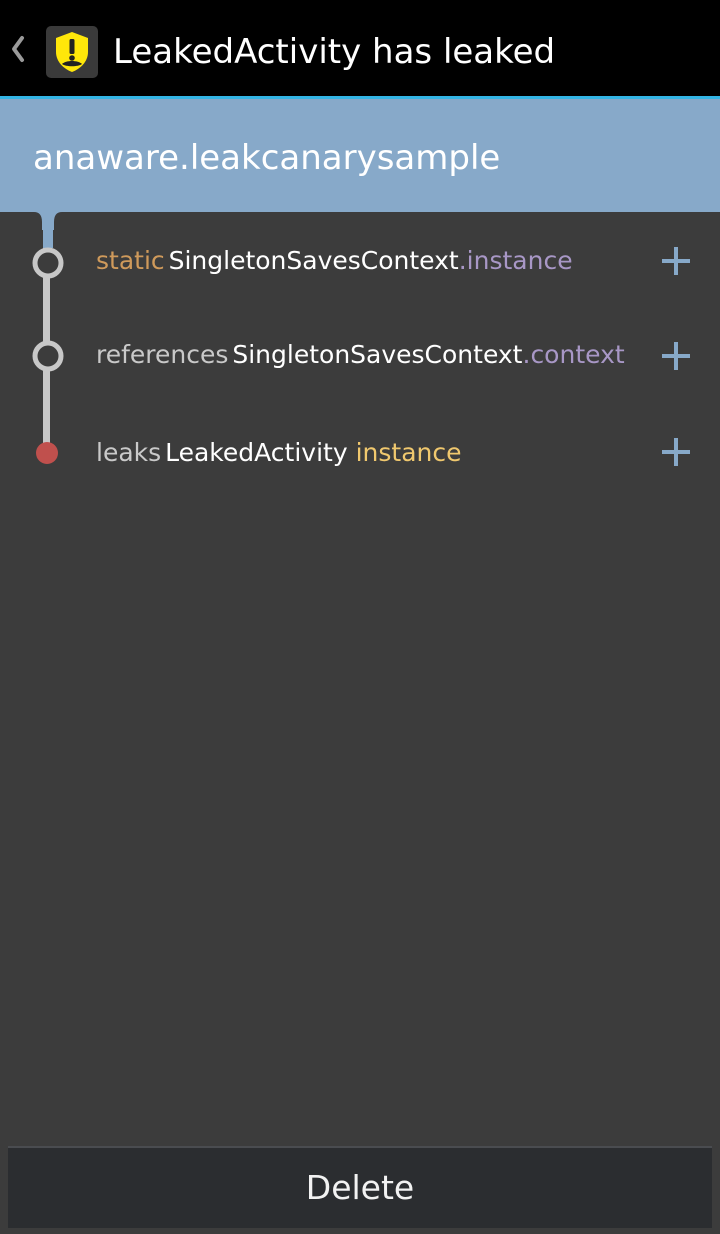  Describe the element at coordinates (18, 49) in the screenshot. I see `chevron-left-icon` at that location.